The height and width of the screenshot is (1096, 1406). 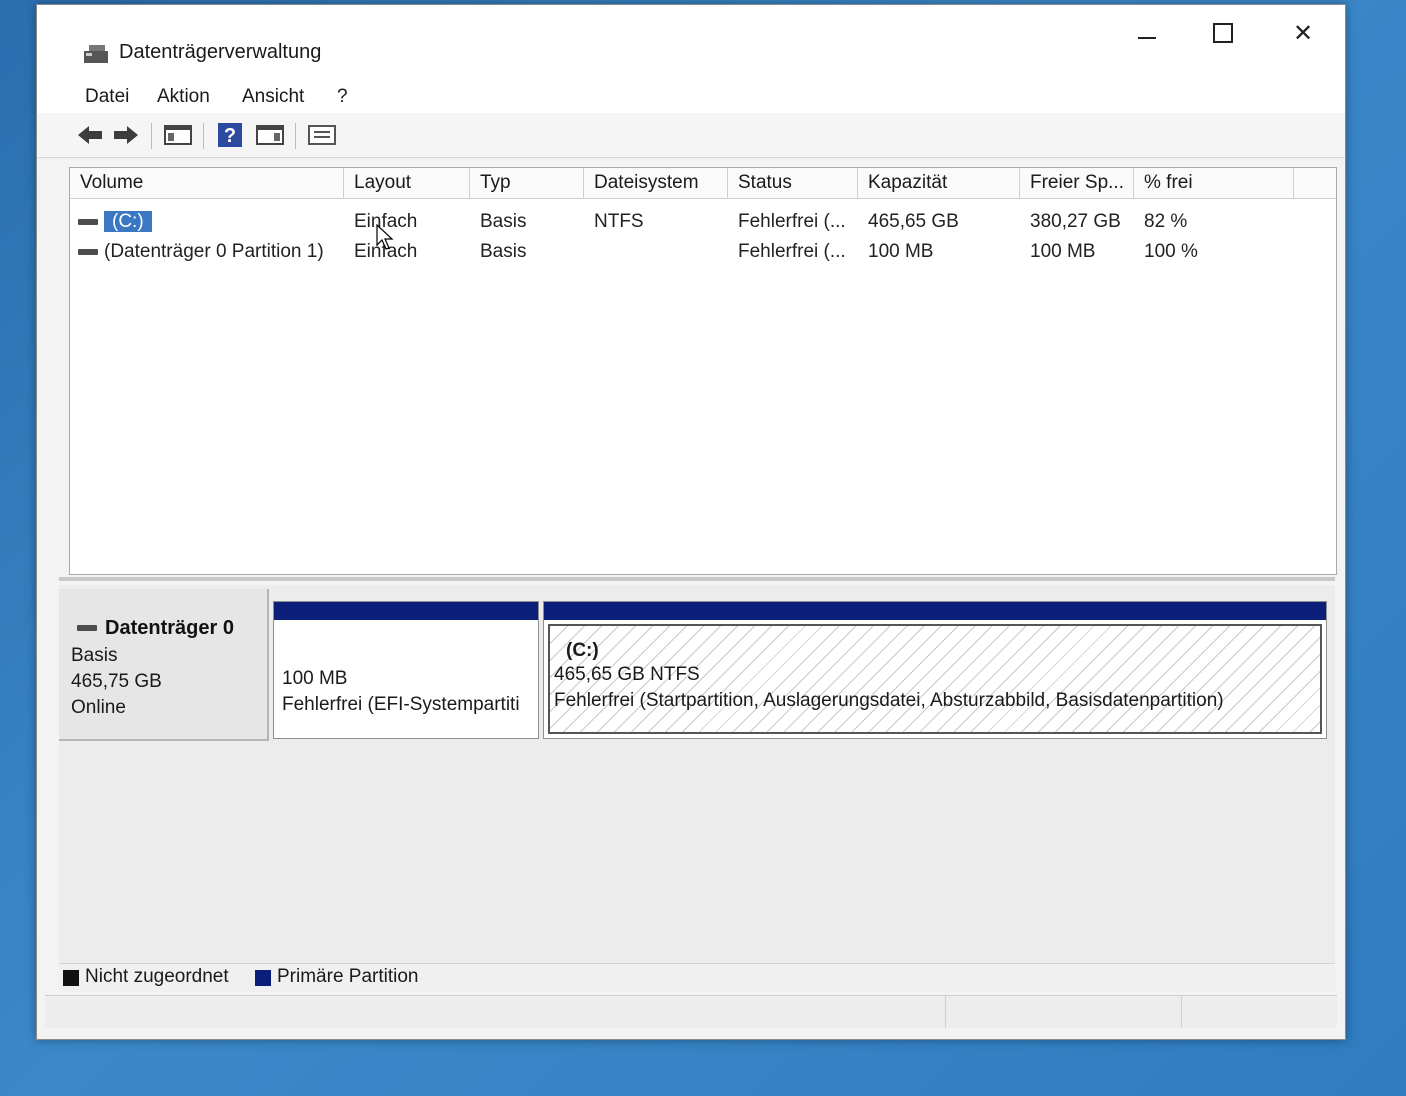 I want to click on volume-name: (Datenträger 0 Partition 1), so click(x=214, y=251).